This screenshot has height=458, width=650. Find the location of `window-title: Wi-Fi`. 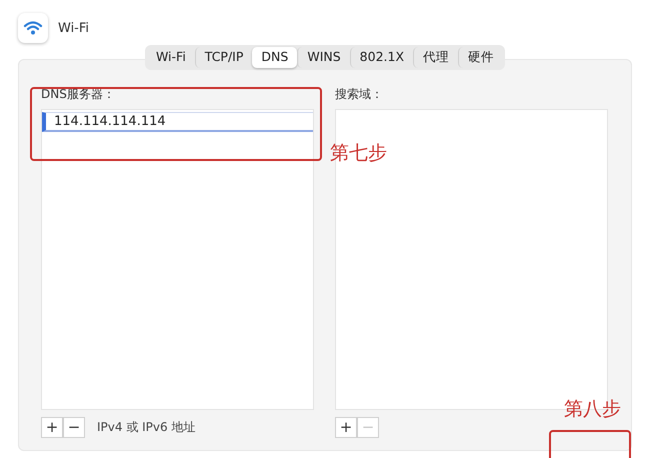

window-title: Wi-Fi is located at coordinates (74, 28).